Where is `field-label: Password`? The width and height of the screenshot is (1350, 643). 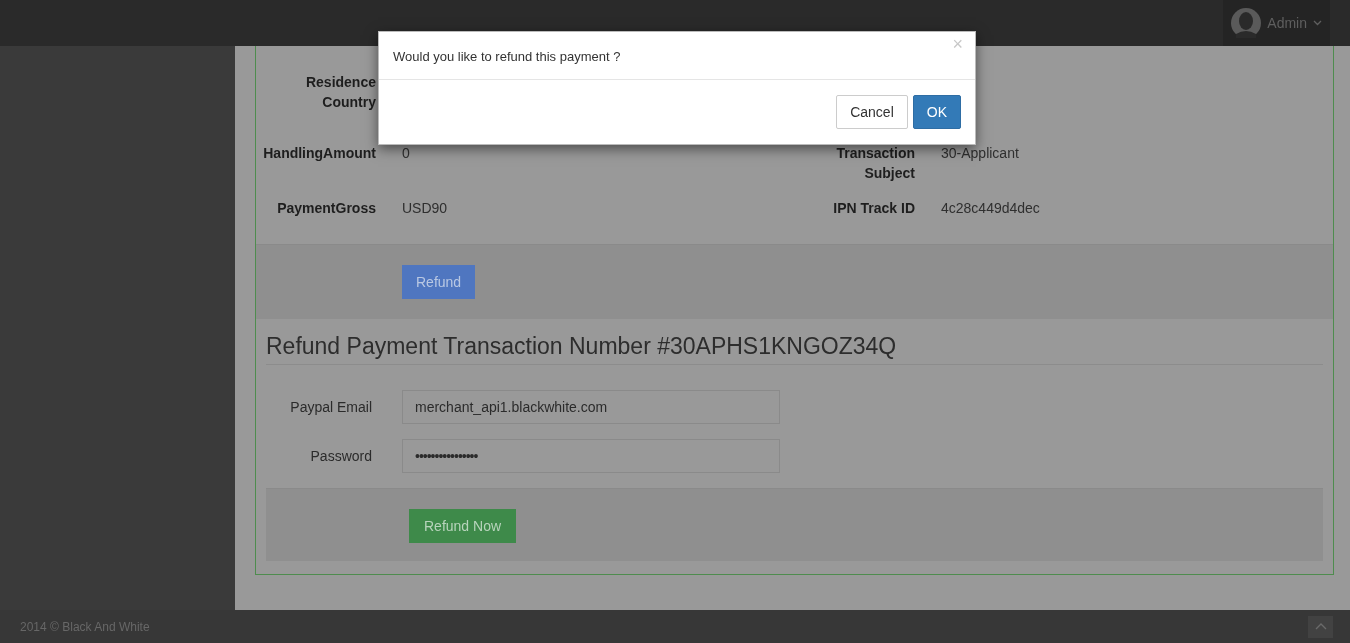
field-label: Password is located at coordinates (340, 456).